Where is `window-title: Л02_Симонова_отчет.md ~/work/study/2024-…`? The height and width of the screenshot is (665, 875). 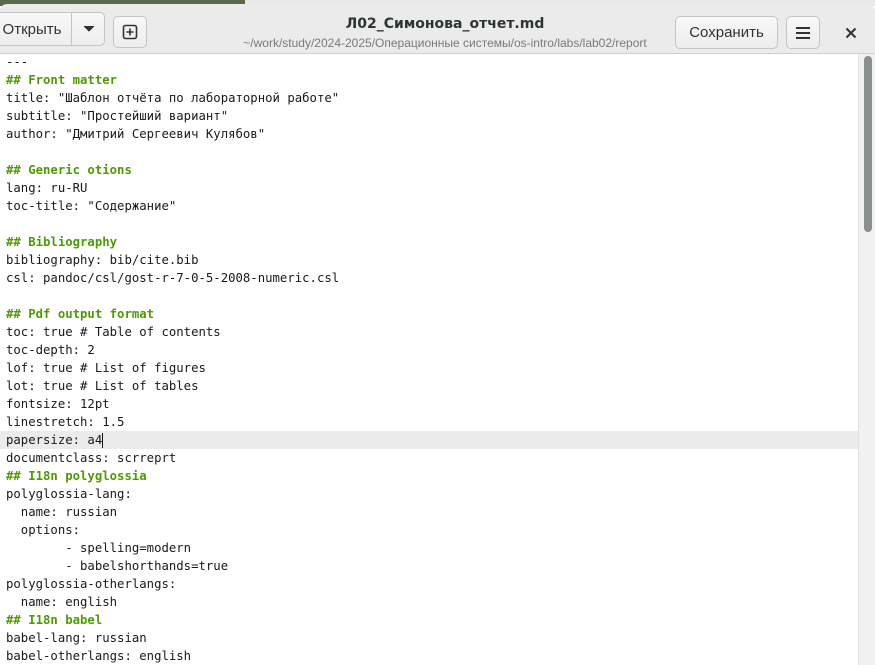
window-title: Л02_Симонова_отчет.md ~/work/study/2024-… is located at coordinates (445, 33).